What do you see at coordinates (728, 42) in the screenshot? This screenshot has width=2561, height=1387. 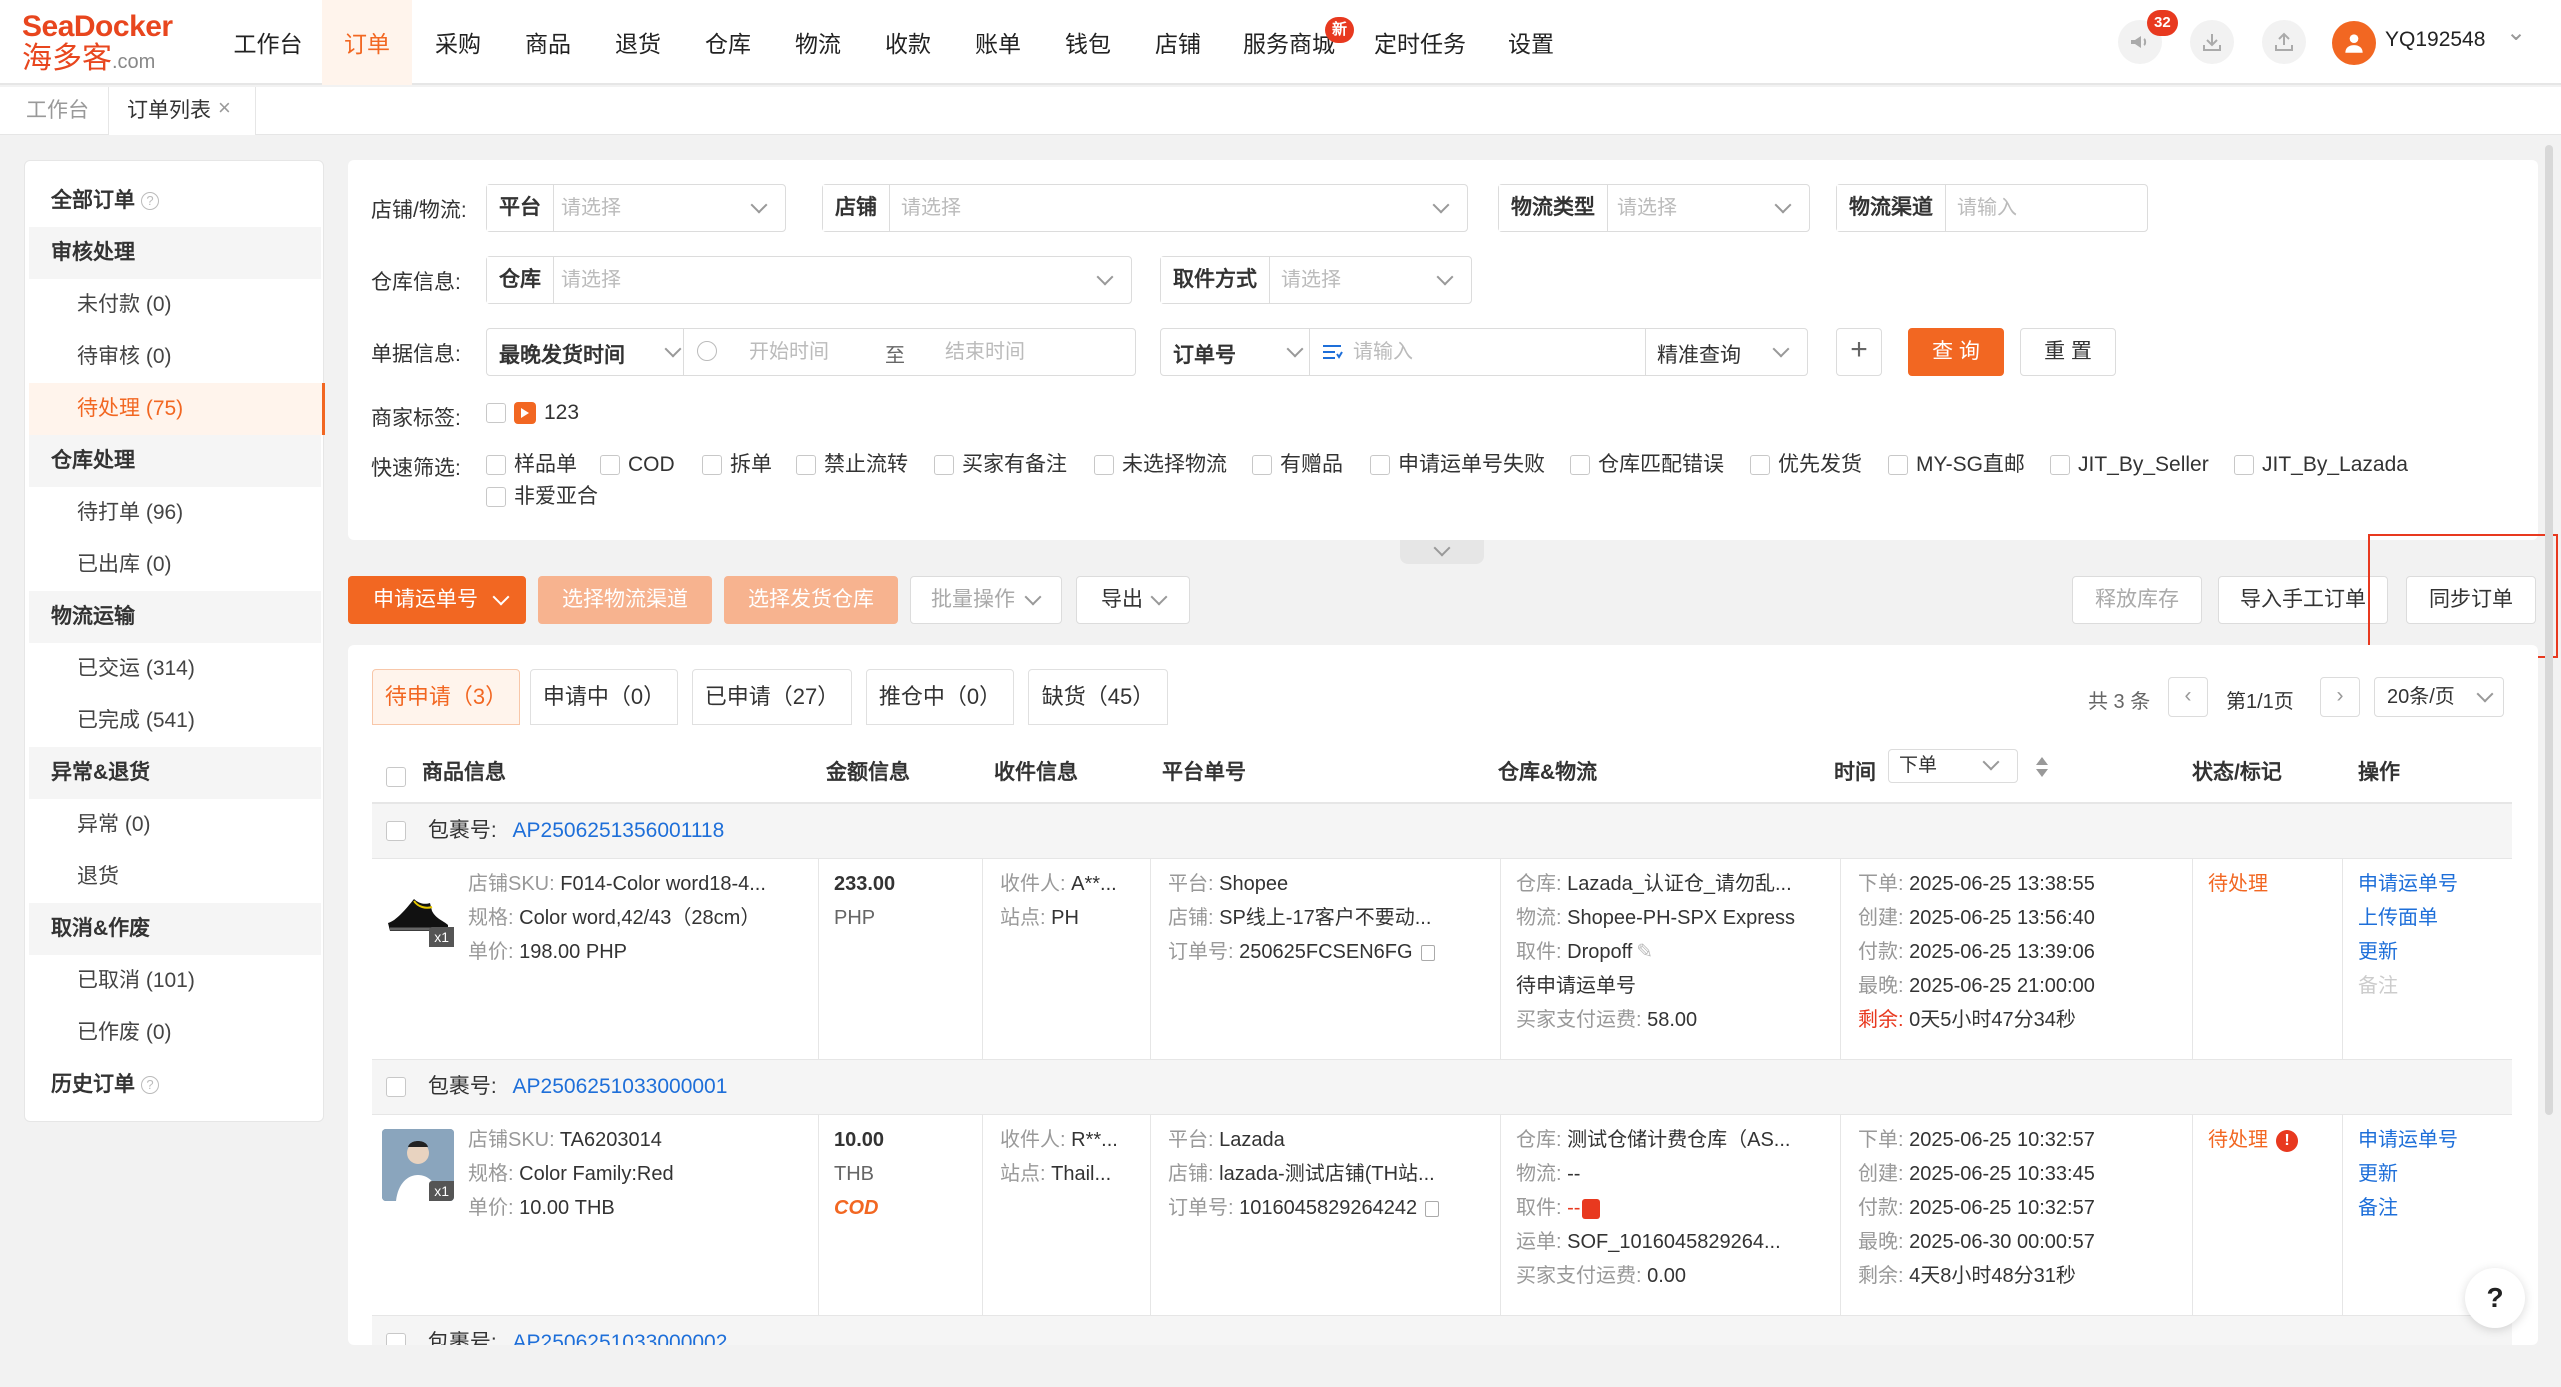 I see `nav-item-warehouse: 仓库` at bounding box center [728, 42].